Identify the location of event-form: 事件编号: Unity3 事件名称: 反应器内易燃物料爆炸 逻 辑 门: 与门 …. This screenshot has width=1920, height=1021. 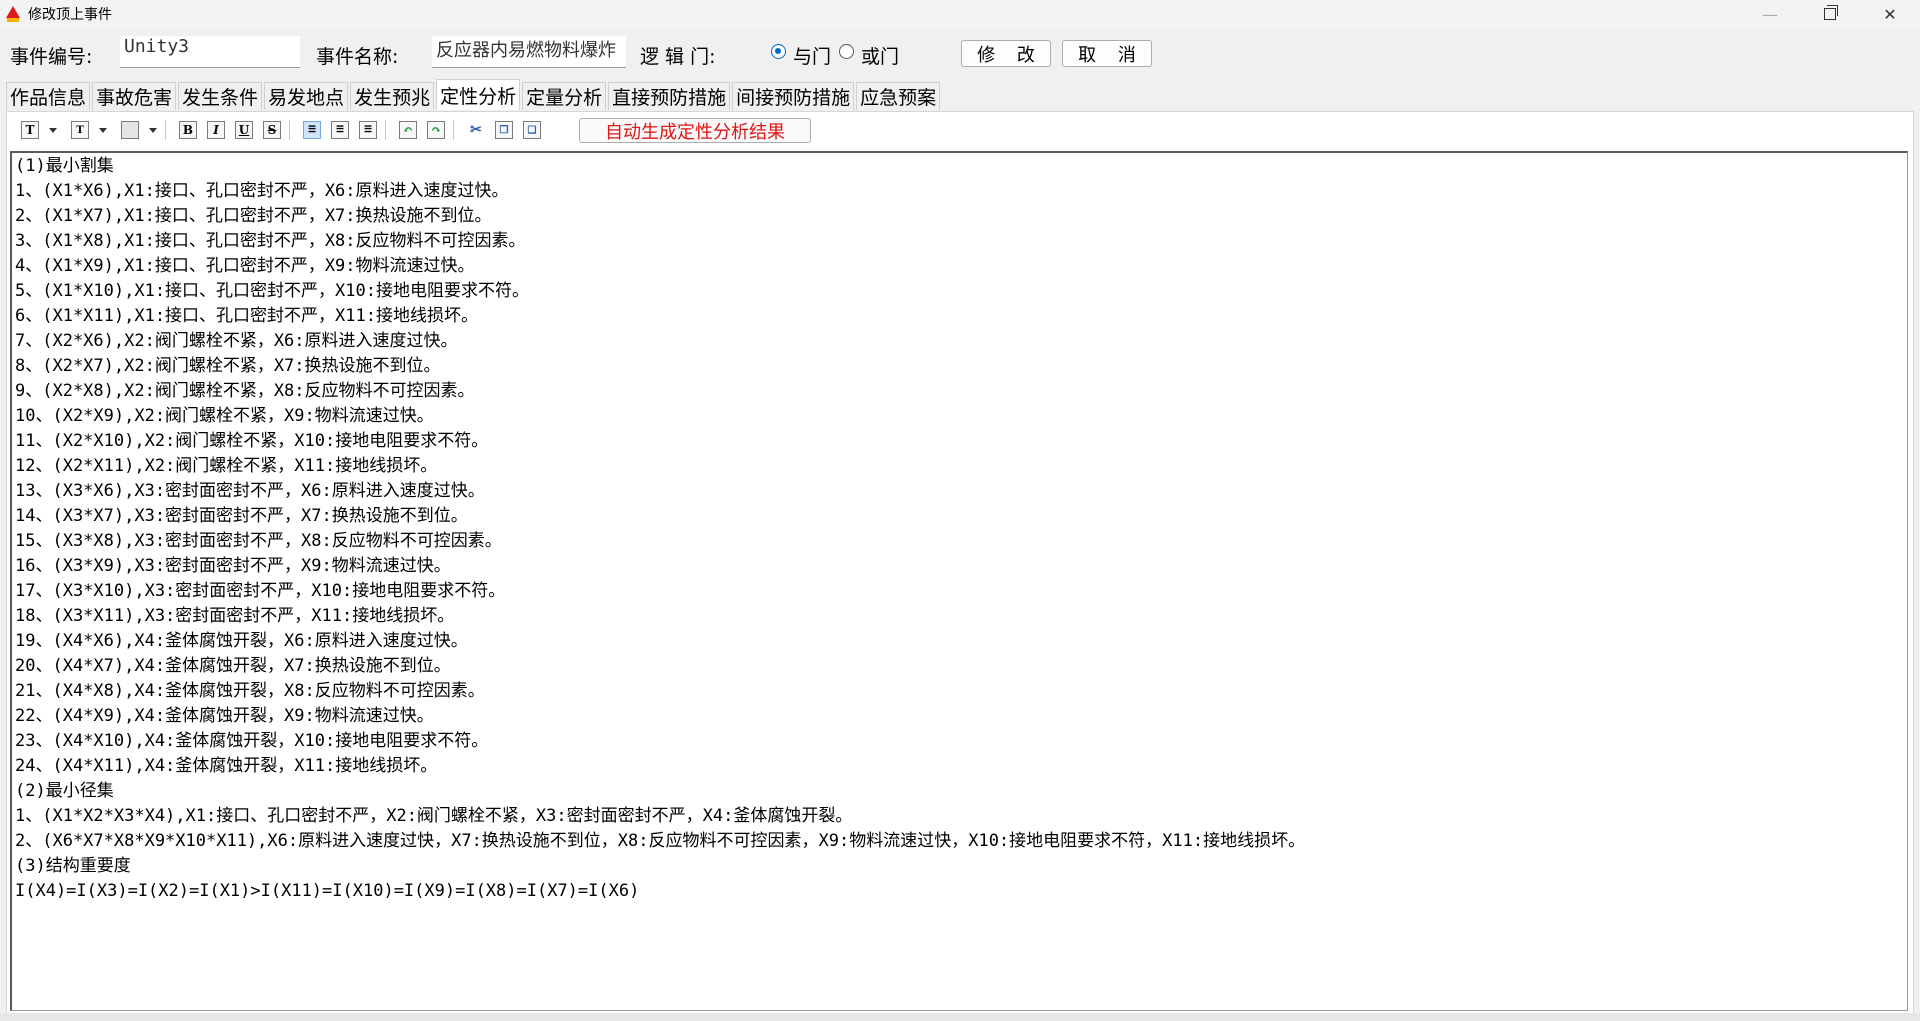
(960, 54).